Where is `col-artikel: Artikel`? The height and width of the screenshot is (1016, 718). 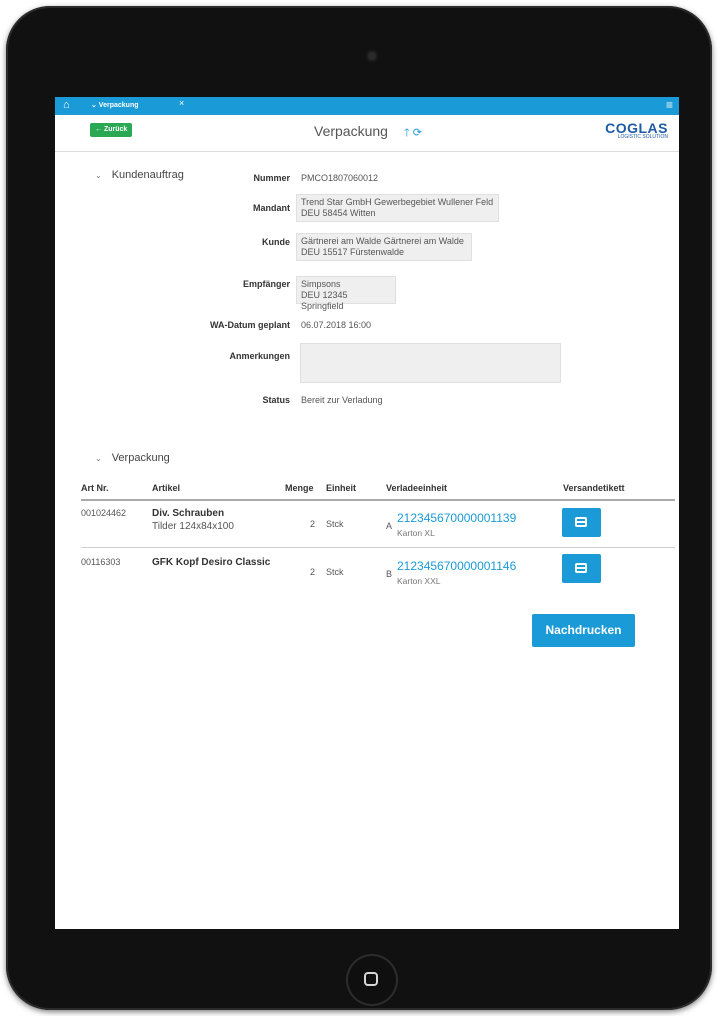 col-artikel: Artikel is located at coordinates (166, 488).